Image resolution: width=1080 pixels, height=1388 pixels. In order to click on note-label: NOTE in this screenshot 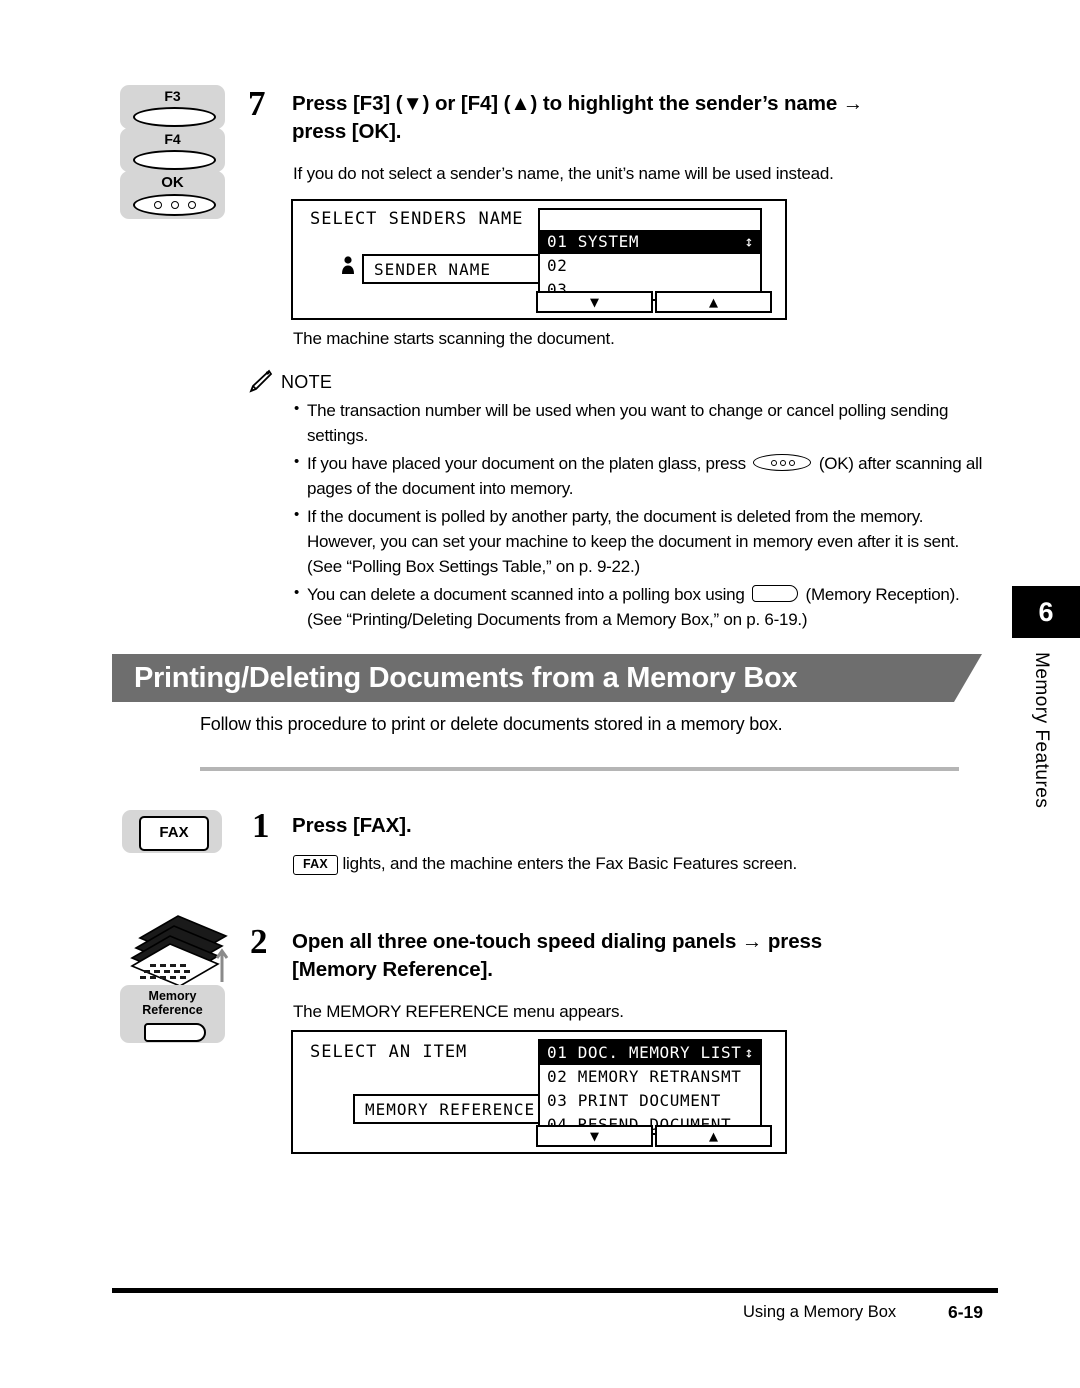, I will do `click(307, 382)`.